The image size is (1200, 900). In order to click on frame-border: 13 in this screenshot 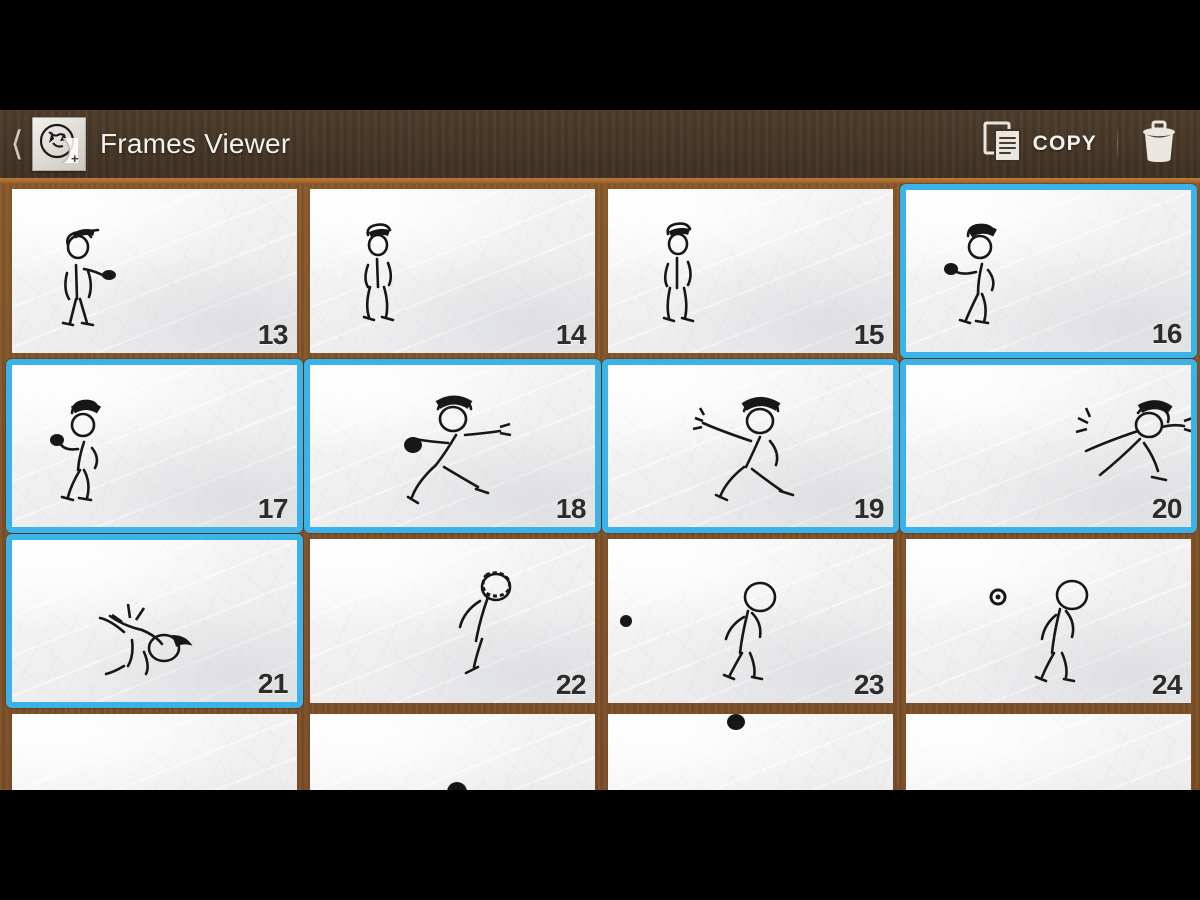, I will do `click(154, 271)`.